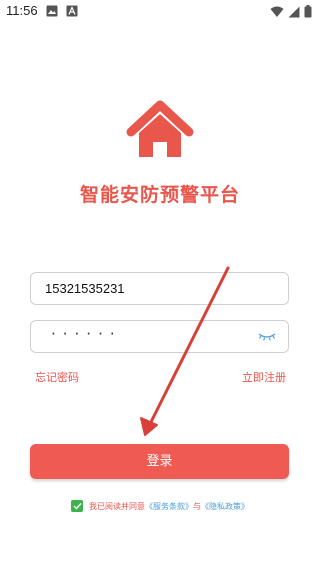  Describe the element at coordinates (159, 195) in the screenshot. I see `app-title: 智能安防预警平台` at that location.